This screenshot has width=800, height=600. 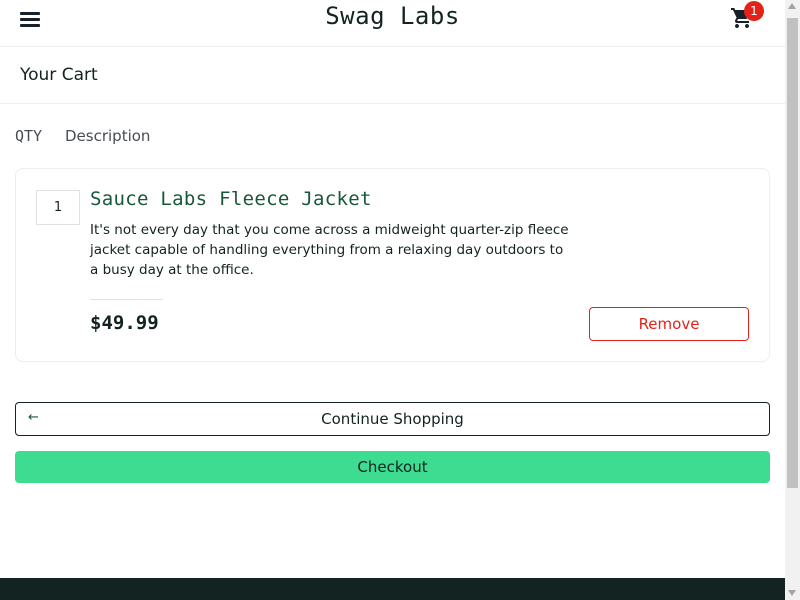 I want to click on scroll-down-arrow-icon, so click(x=792, y=593).